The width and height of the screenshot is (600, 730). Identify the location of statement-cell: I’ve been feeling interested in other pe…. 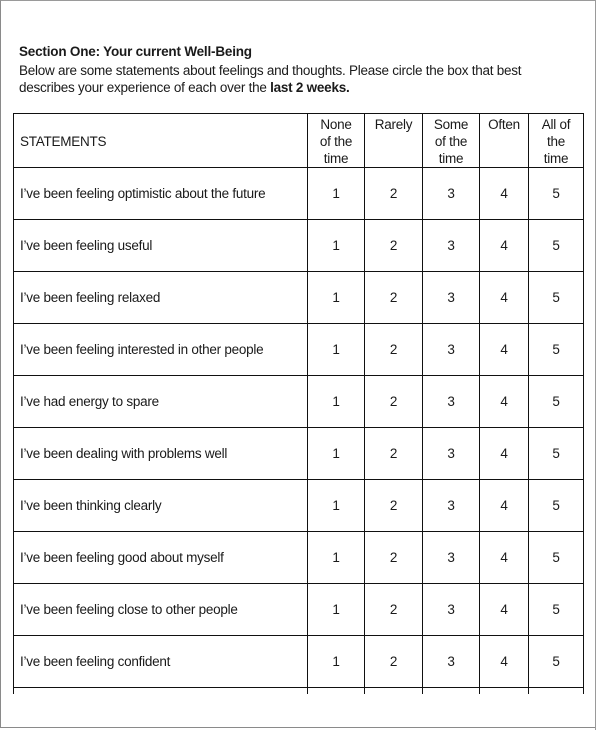
(160, 349).